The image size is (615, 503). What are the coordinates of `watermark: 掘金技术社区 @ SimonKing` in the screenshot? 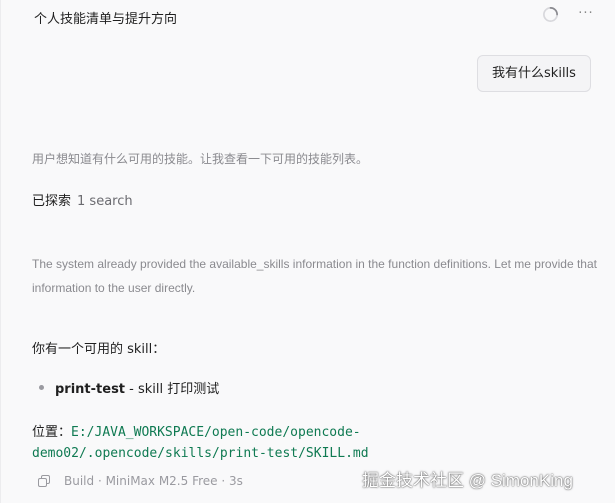 It's located at (467, 480).